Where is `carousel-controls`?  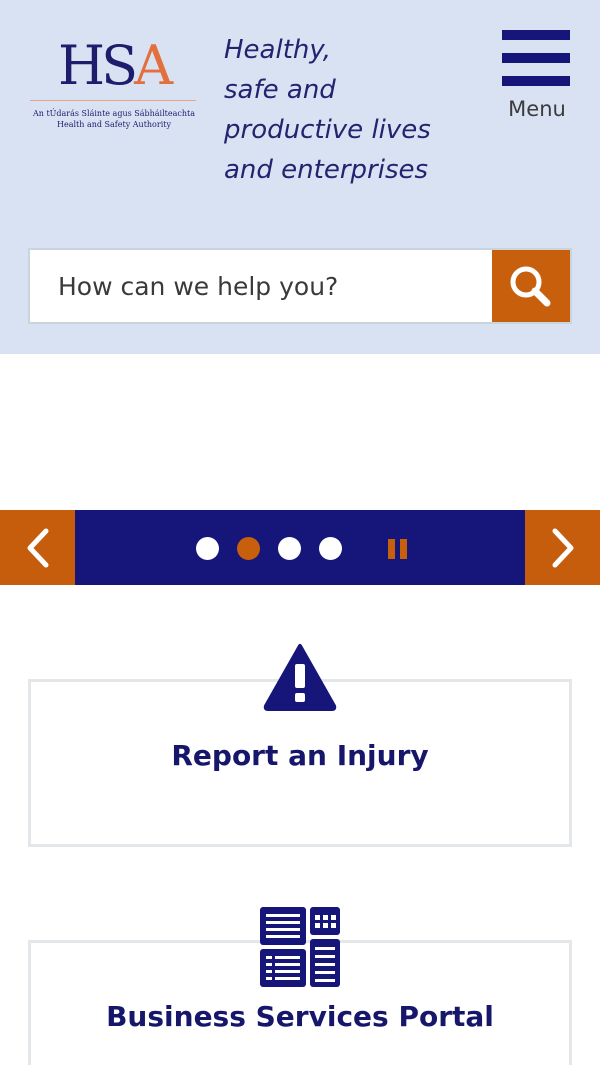 carousel-controls is located at coordinates (300, 547).